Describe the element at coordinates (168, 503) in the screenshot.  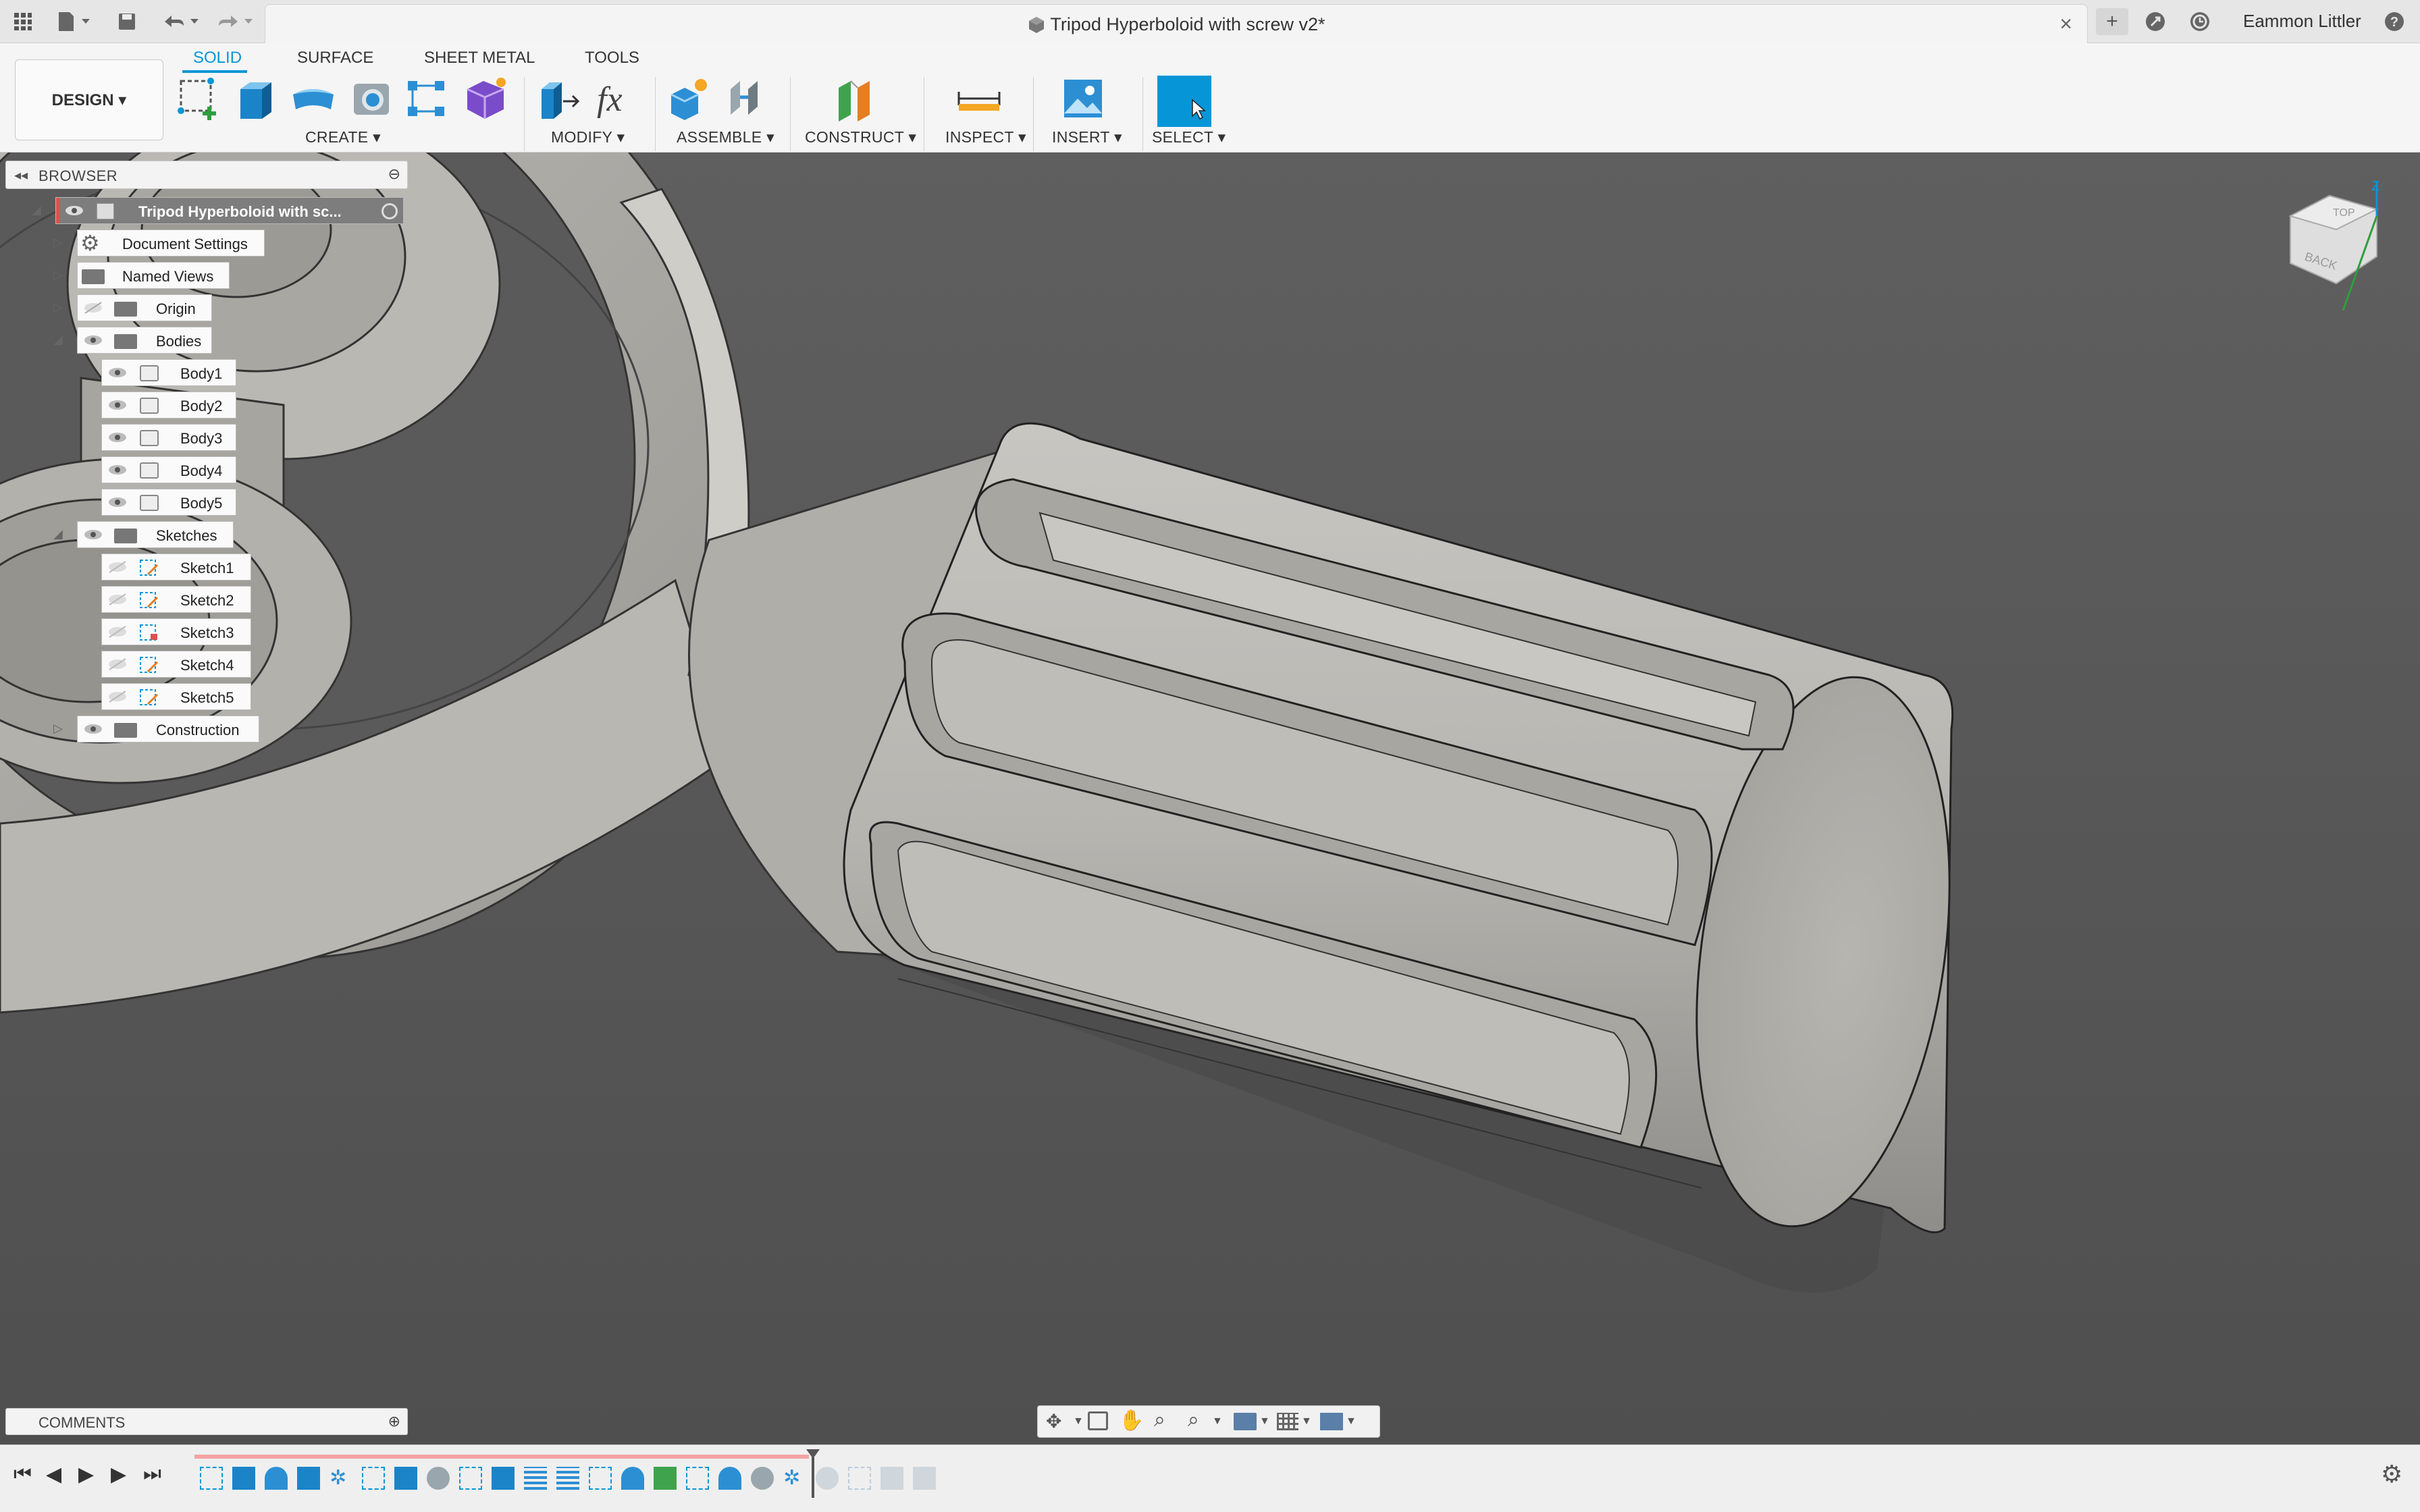
I see `tree-item-body5: Body5` at that location.